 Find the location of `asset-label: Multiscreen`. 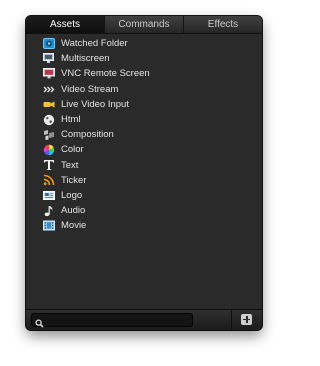

asset-label: Multiscreen is located at coordinates (85, 59).